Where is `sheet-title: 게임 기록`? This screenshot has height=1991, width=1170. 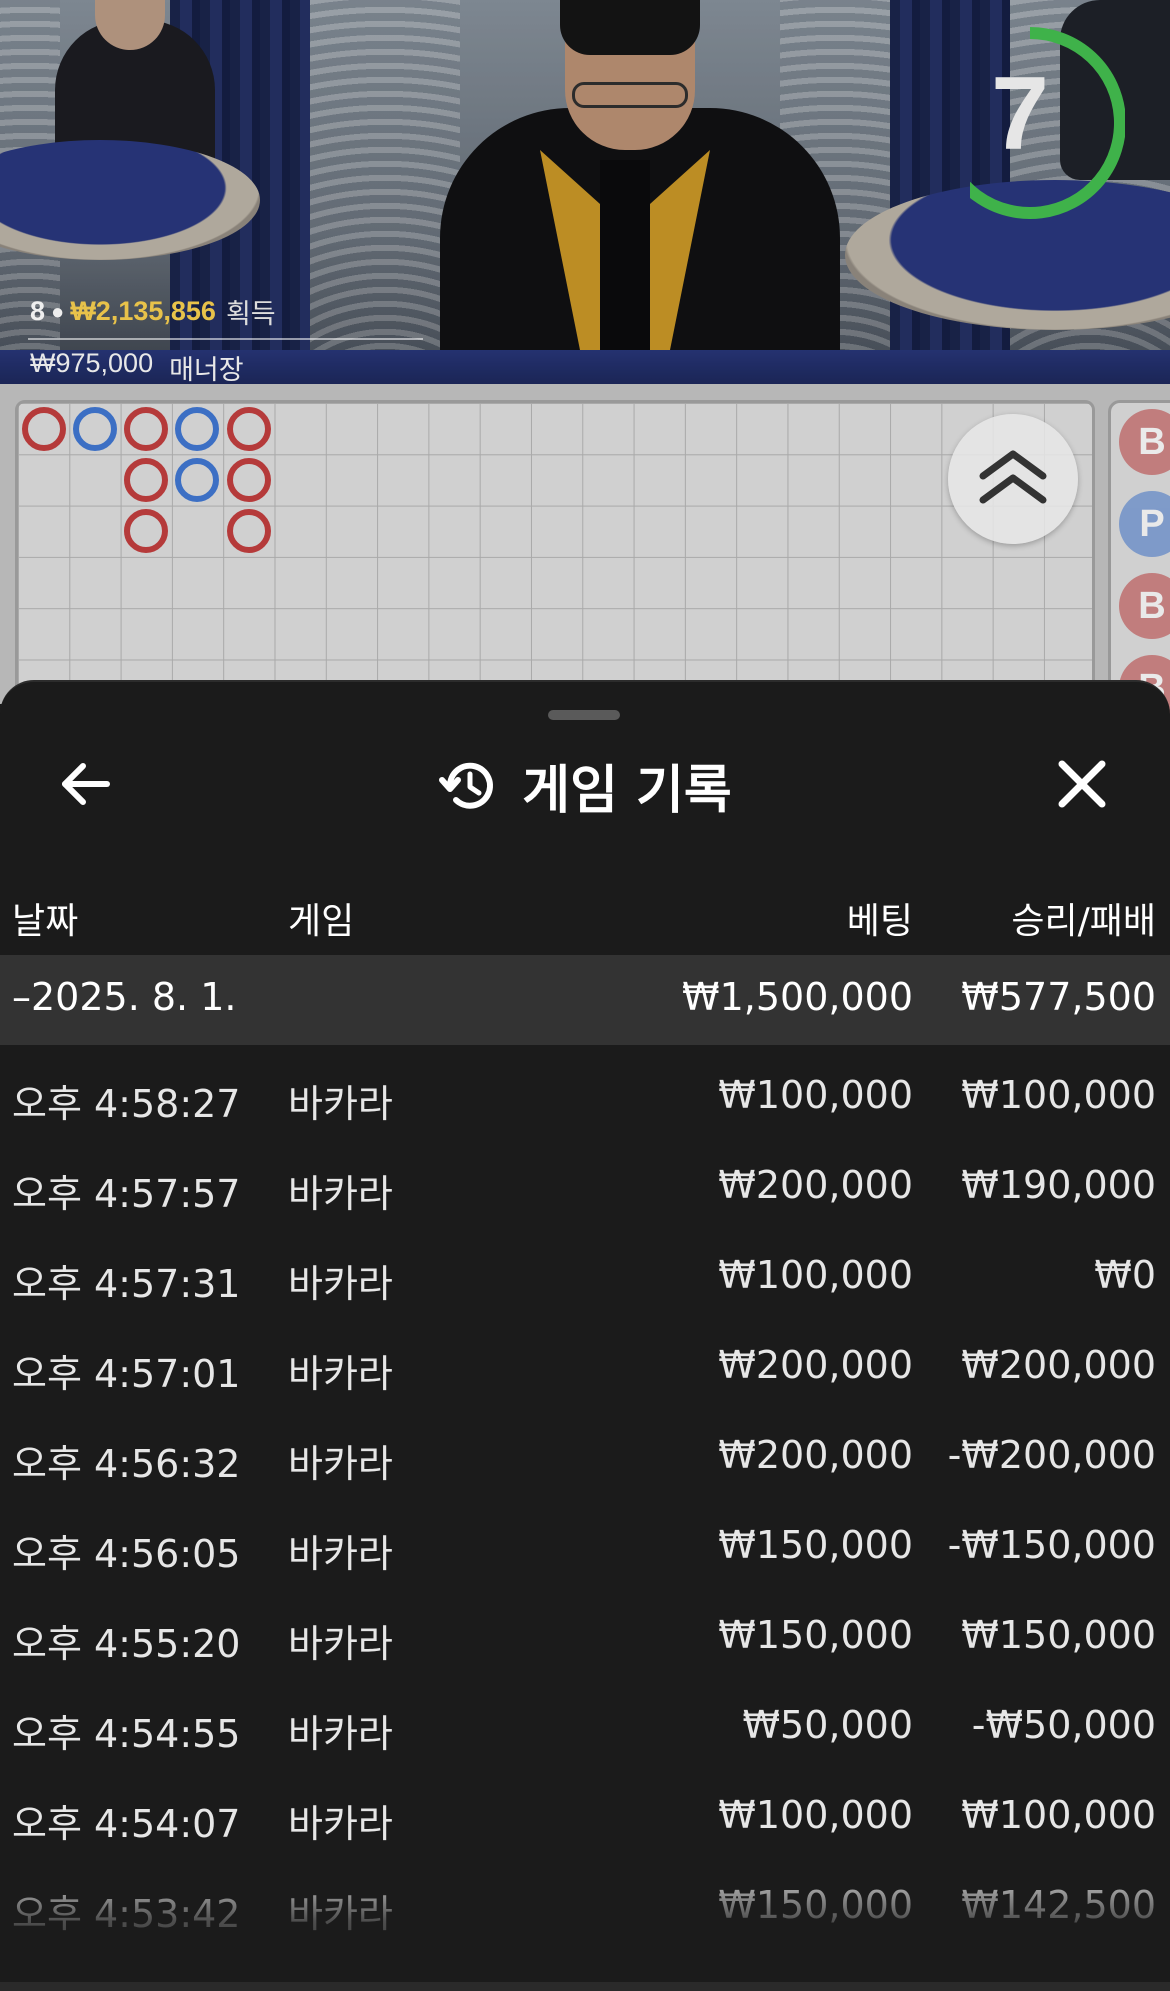 sheet-title: 게임 기록 is located at coordinates (585, 785).